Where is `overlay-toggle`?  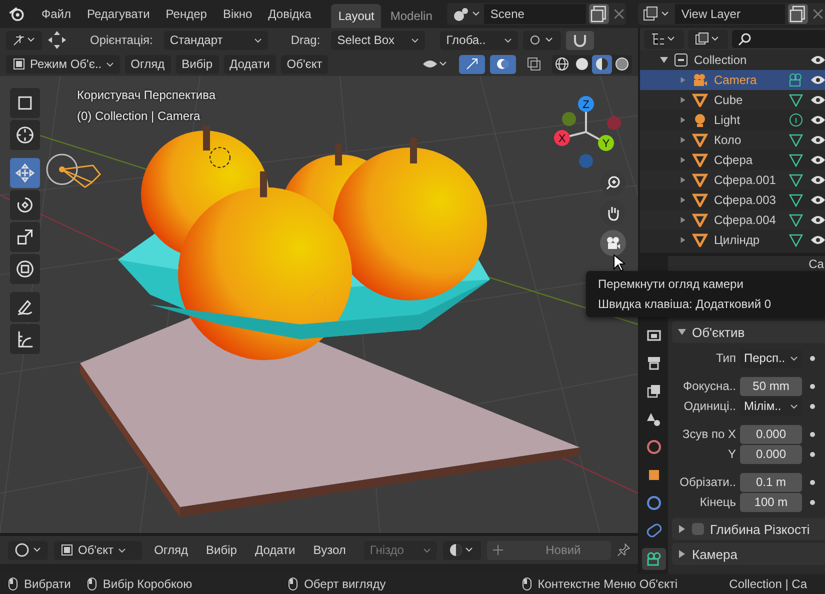
overlay-toggle is located at coordinates (503, 64).